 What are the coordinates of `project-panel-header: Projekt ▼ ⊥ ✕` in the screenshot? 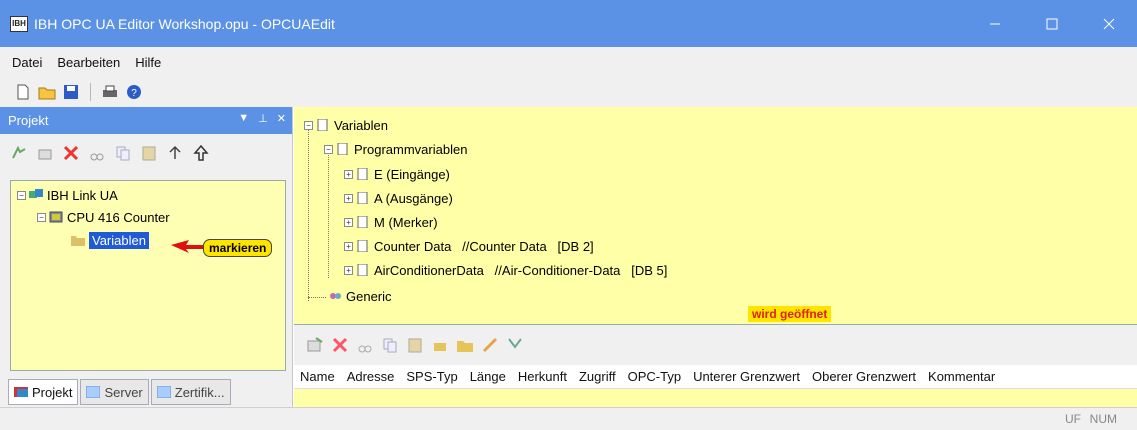 It's located at (146, 120).